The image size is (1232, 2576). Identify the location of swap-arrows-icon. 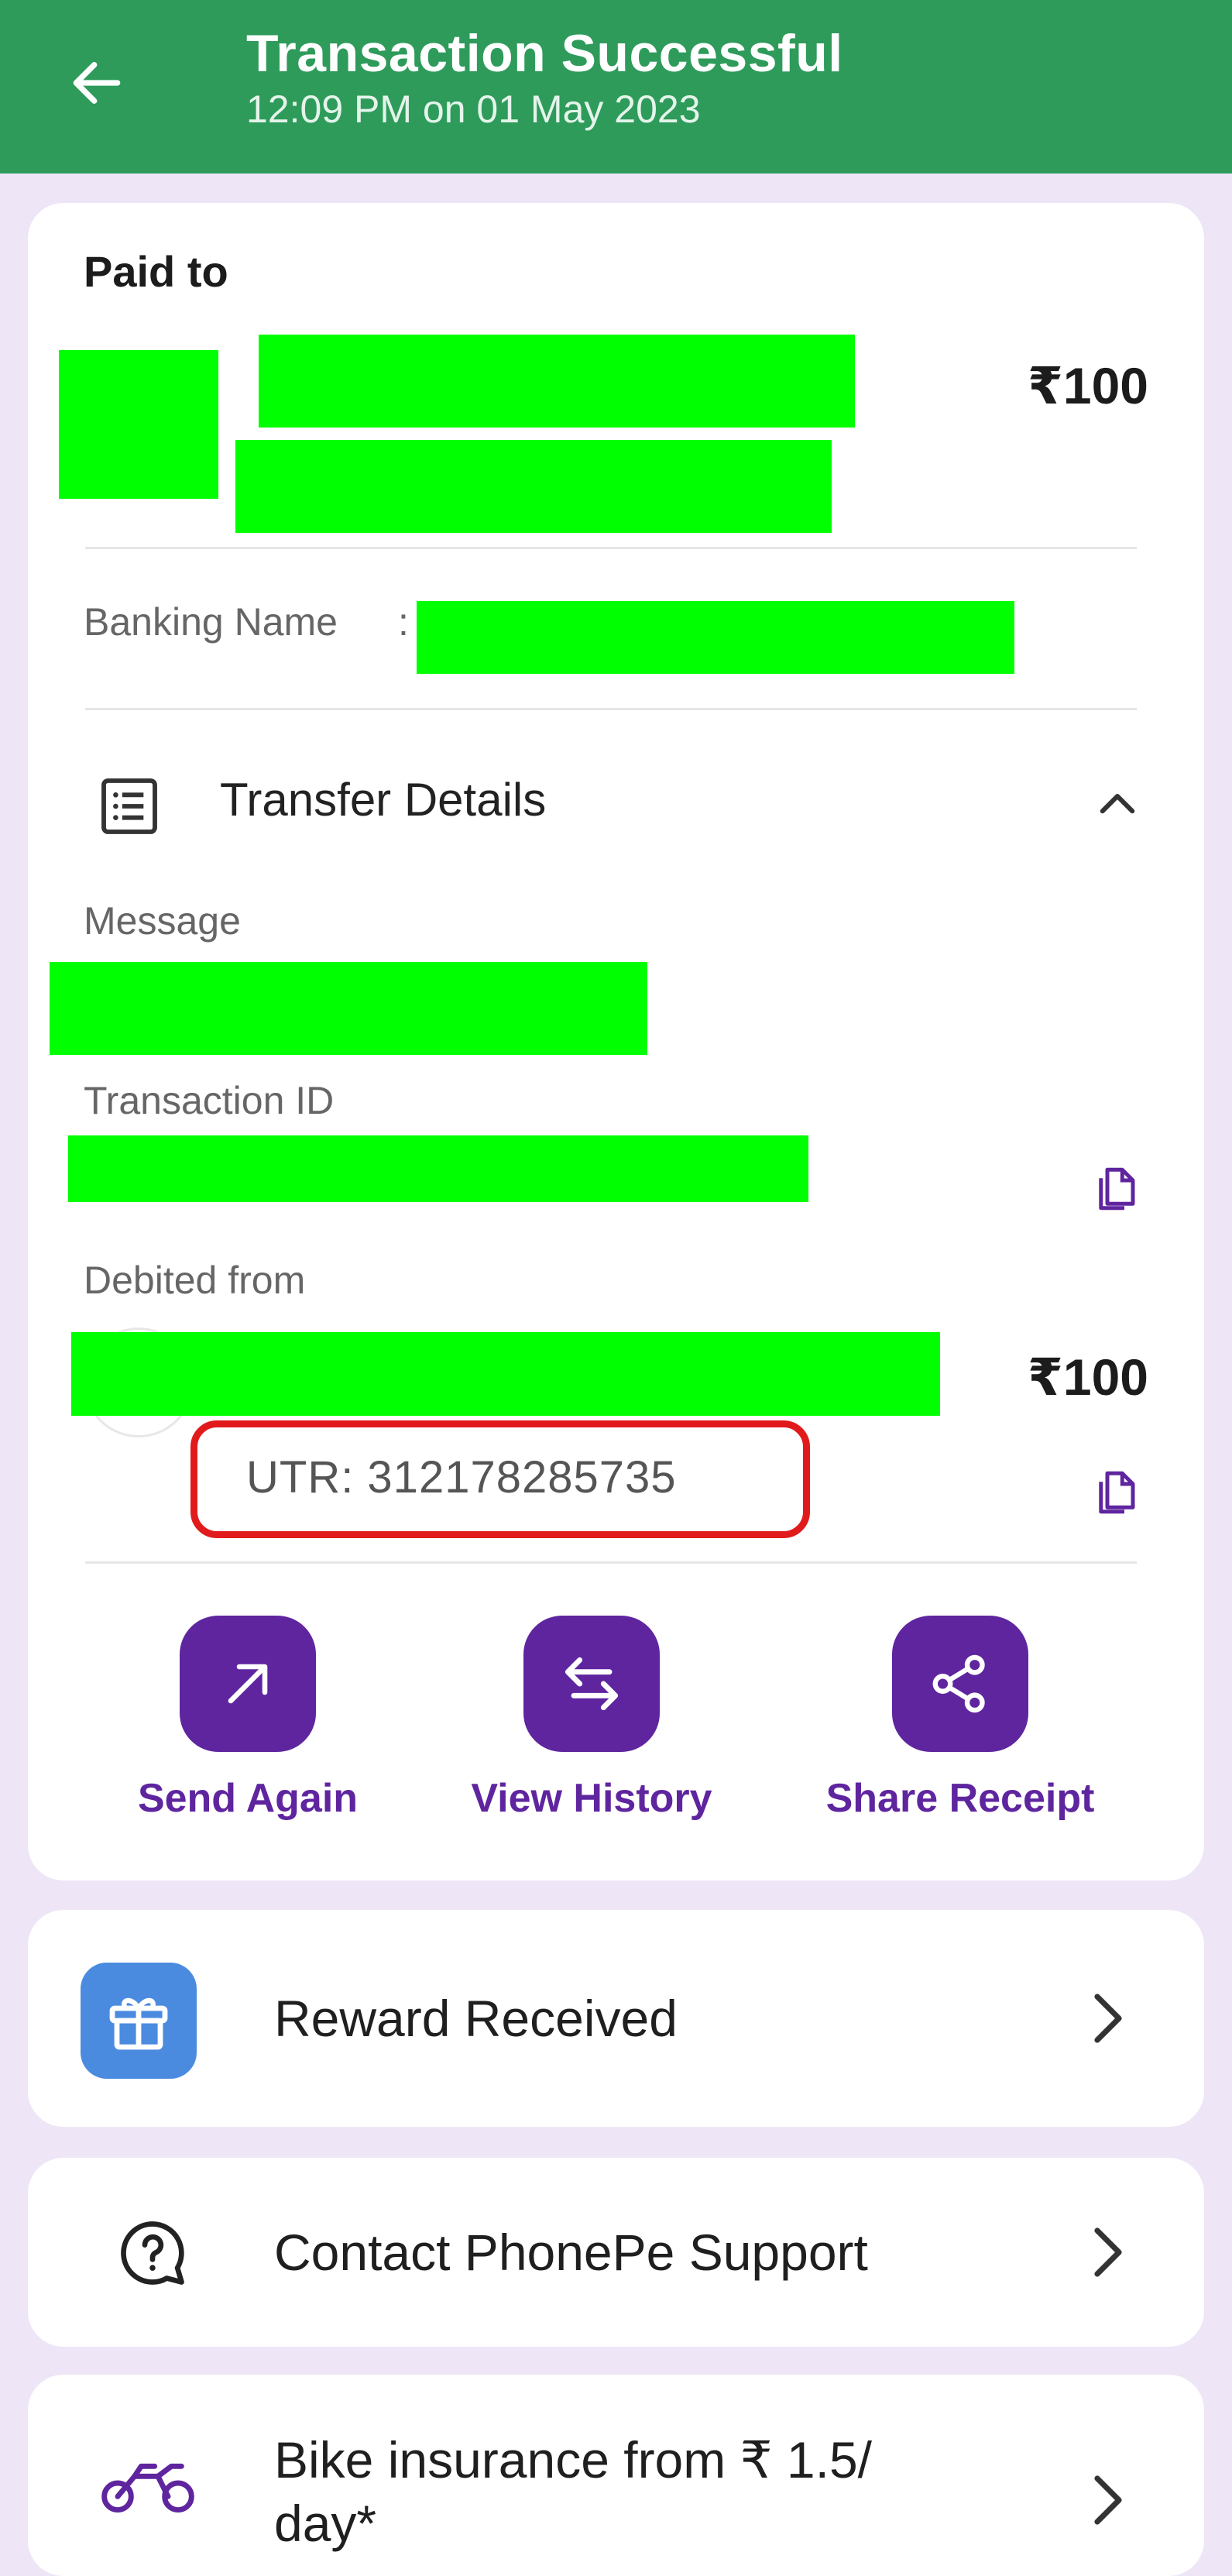
(592, 1684).